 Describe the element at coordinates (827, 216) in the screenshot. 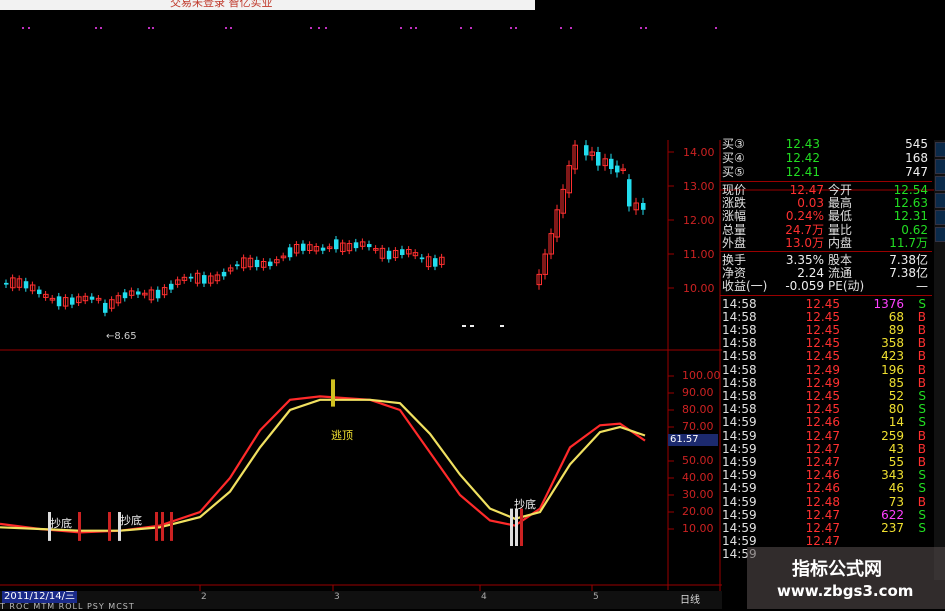

I see `quote-row: 涨幅 0.24% 最低 12.31` at that location.